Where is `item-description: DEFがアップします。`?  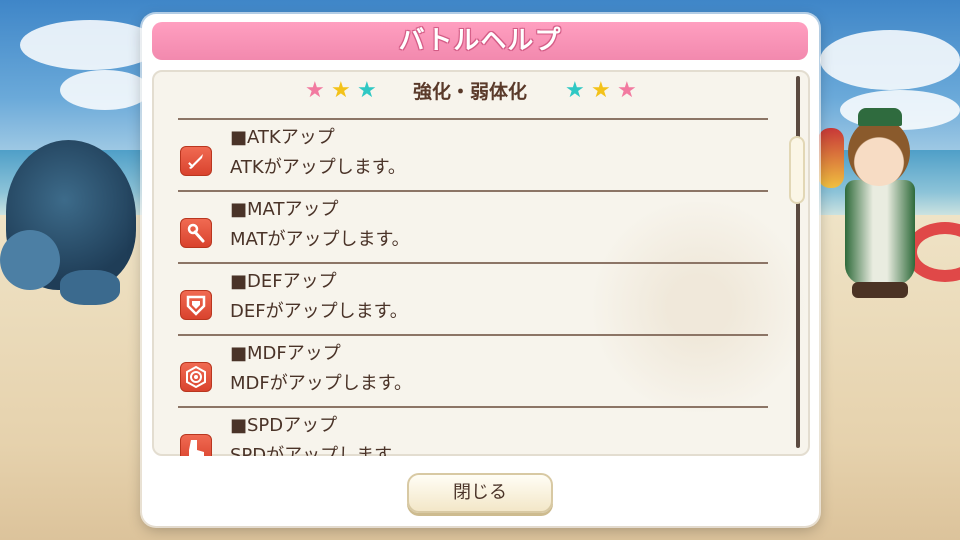
item-description: DEFがアップします。 is located at coordinates (319, 311).